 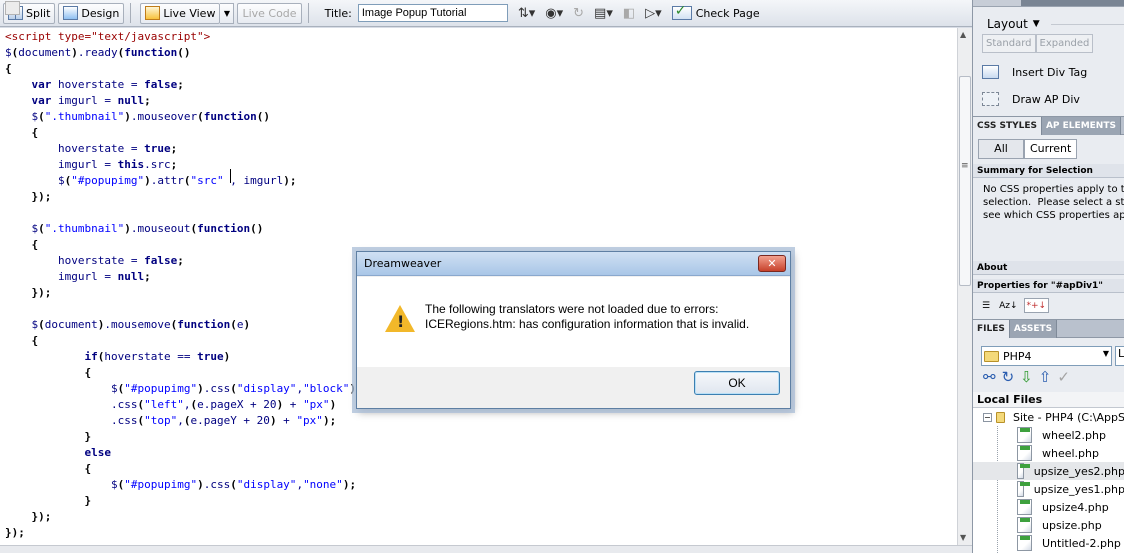 I want to click on file-name: upsize4.php, so click(x=1075, y=507).